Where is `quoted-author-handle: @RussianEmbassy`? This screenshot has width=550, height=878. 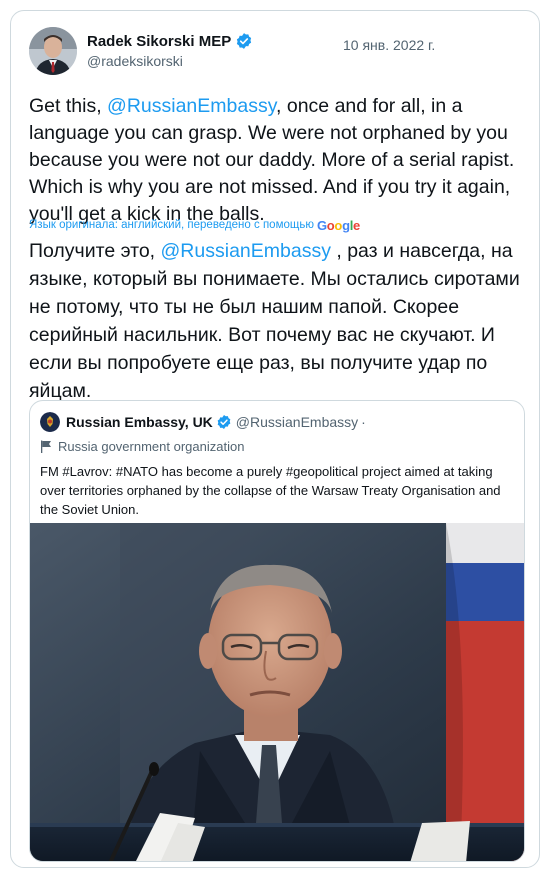 quoted-author-handle: @RussianEmbassy is located at coordinates (297, 422).